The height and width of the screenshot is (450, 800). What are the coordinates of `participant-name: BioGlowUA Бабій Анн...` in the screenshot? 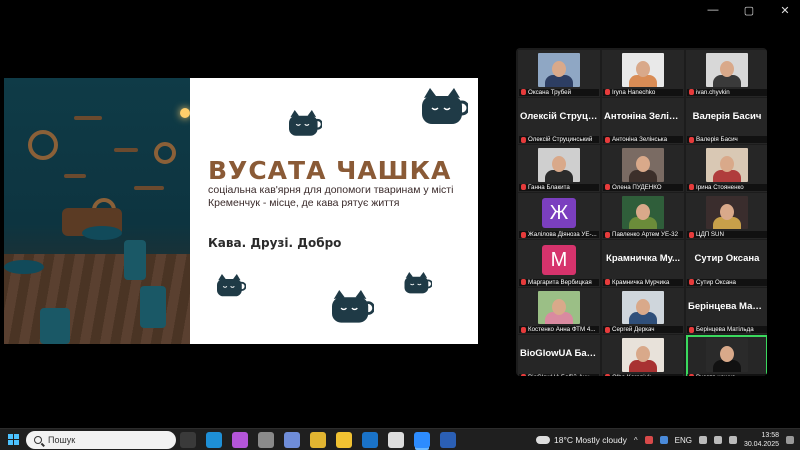 It's located at (561, 375).